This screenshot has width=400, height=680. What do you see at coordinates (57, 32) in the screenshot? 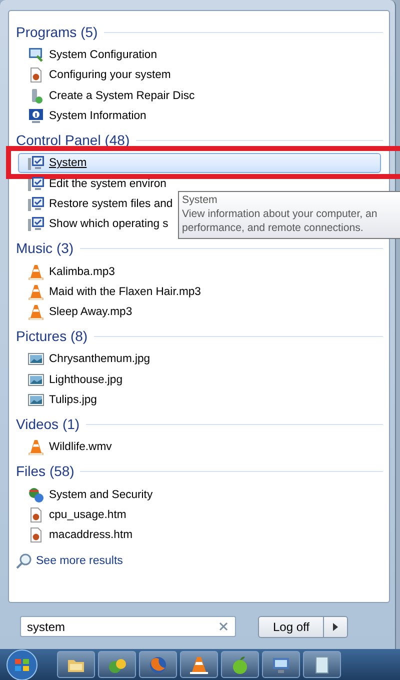
I see `section-heading: Programs (5)` at bounding box center [57, 32].